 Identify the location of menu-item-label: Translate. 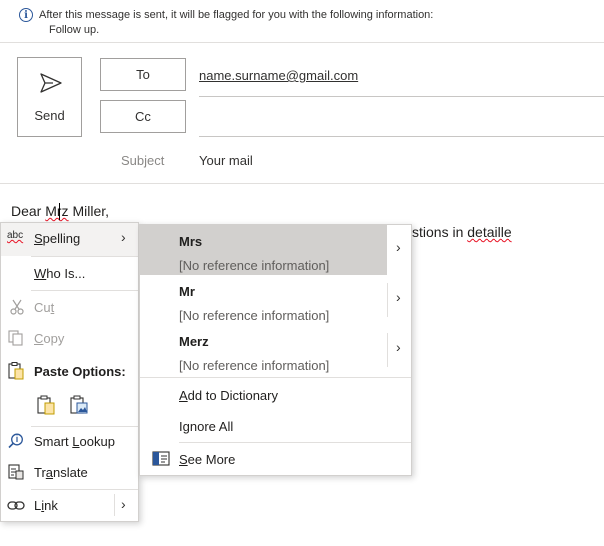
(61, 472).